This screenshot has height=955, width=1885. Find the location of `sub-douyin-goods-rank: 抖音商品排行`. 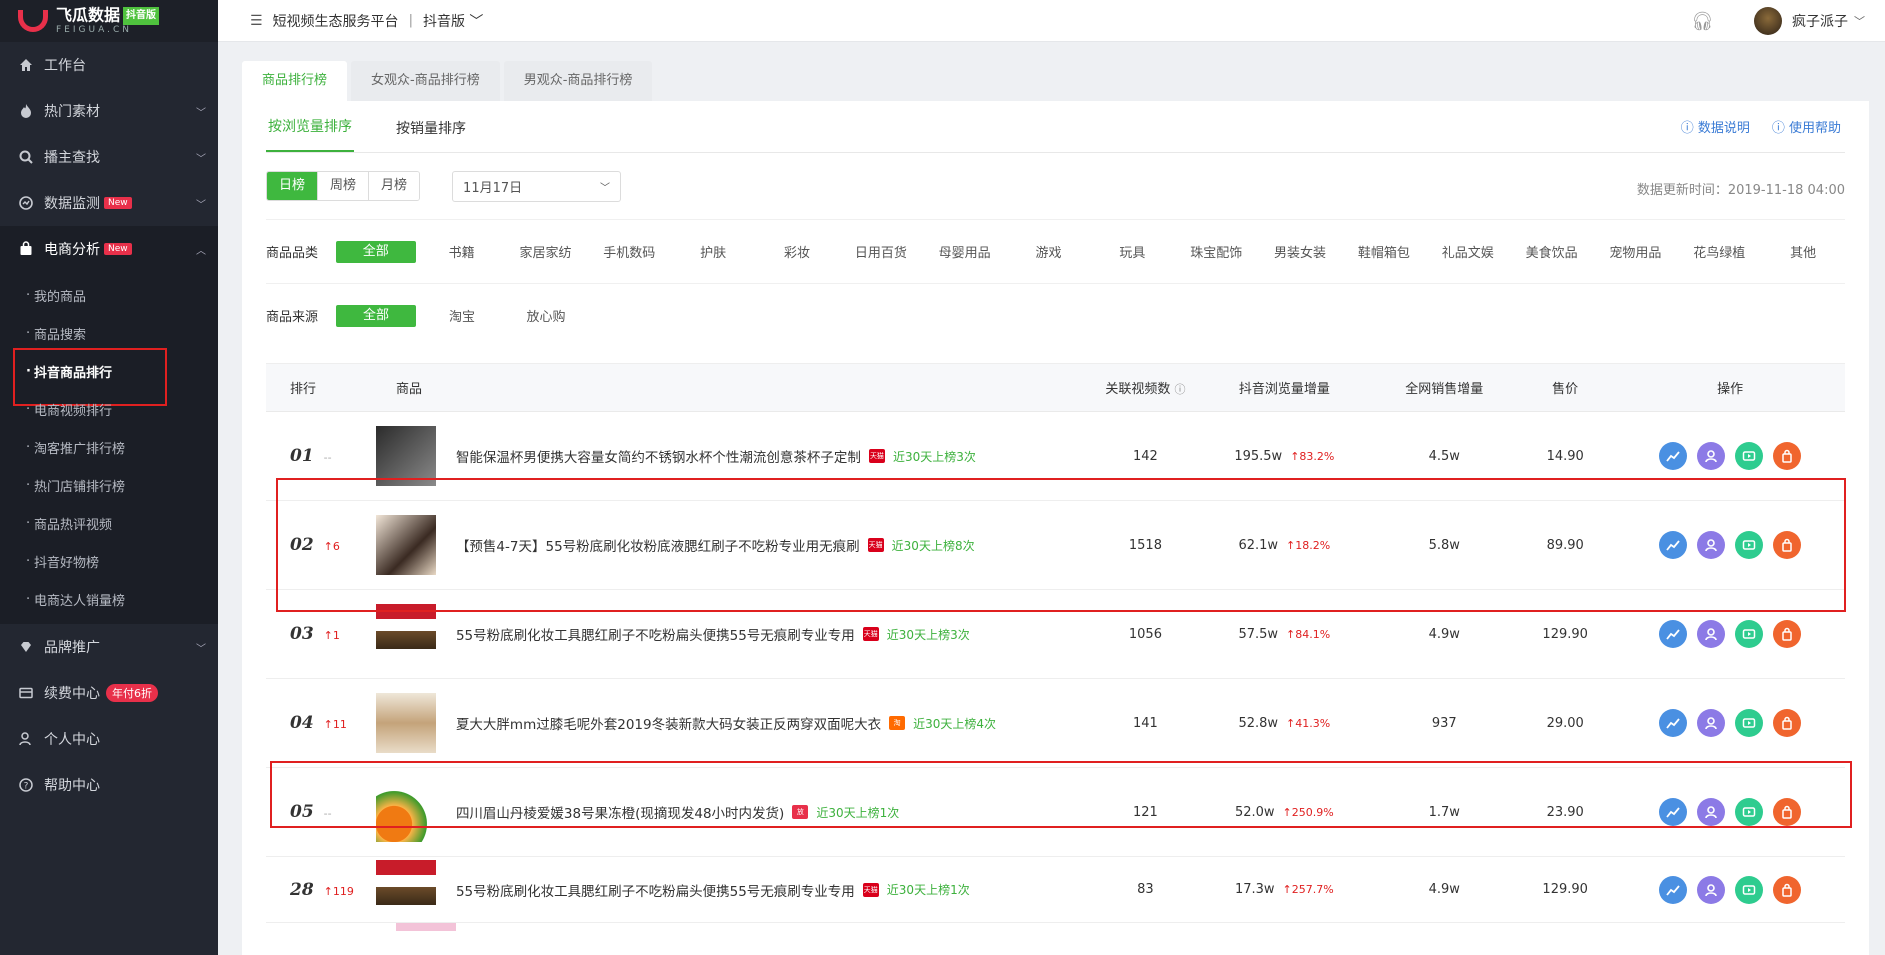

sub-douyin-goods-rank: 抖音商品排行 is located at coordinates (109, 377).